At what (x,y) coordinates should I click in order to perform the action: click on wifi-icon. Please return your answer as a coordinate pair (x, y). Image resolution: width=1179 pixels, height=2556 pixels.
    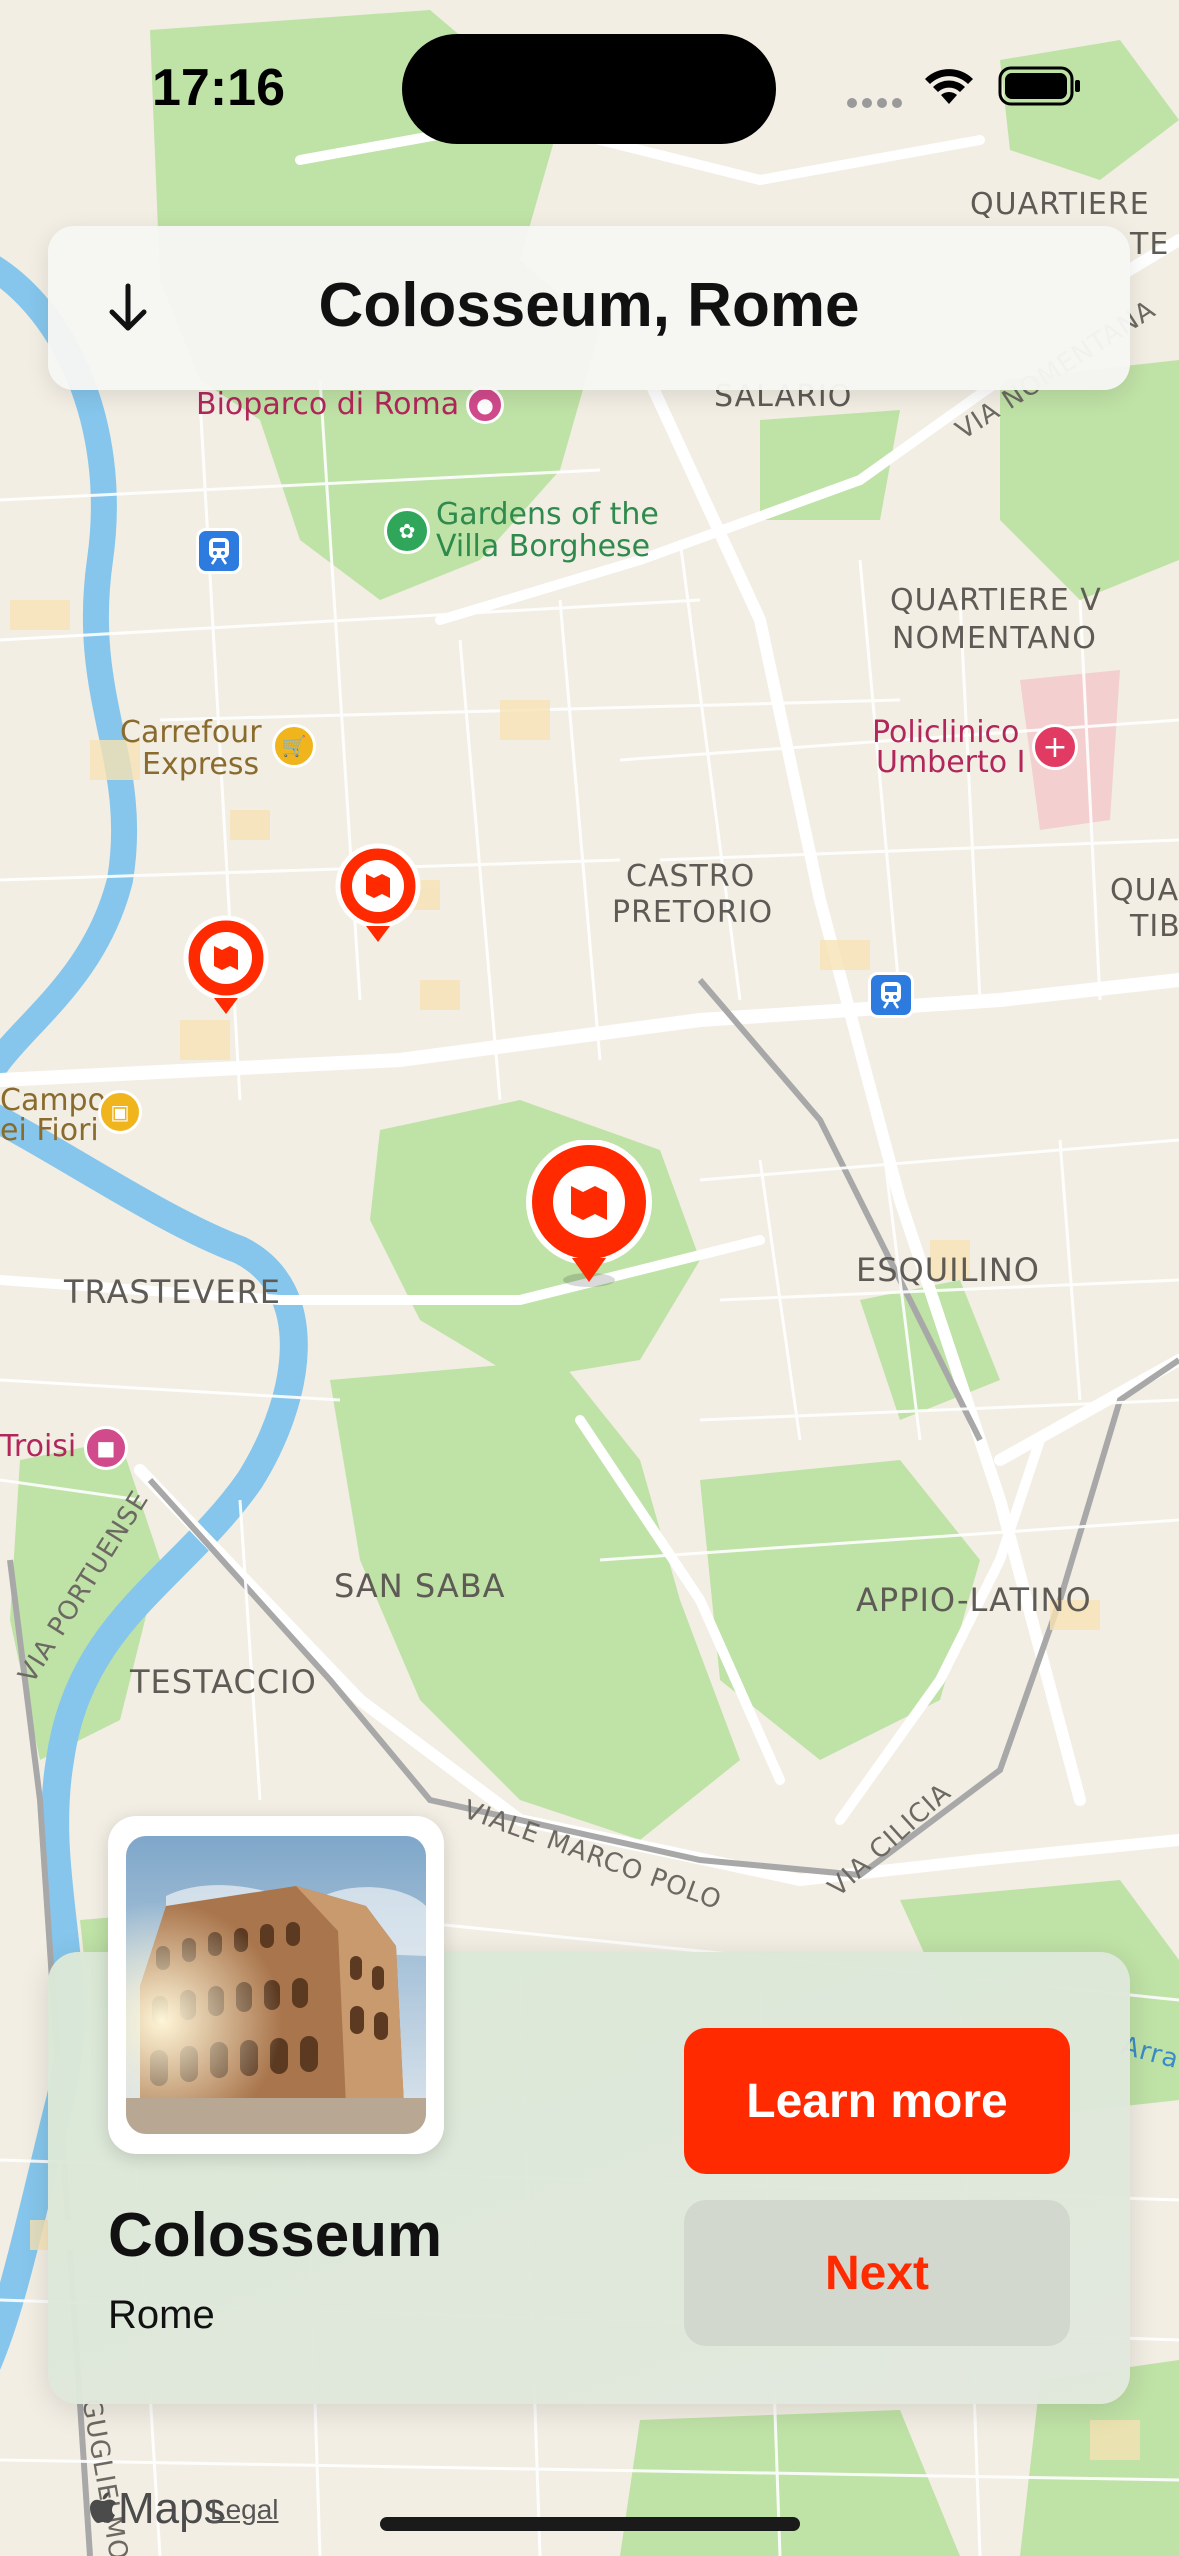
    Looking at the image, I should click on (949, 88).